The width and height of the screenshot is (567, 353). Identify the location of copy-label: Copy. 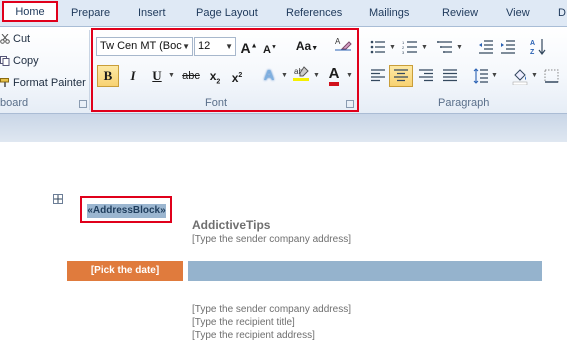
(26, 61).